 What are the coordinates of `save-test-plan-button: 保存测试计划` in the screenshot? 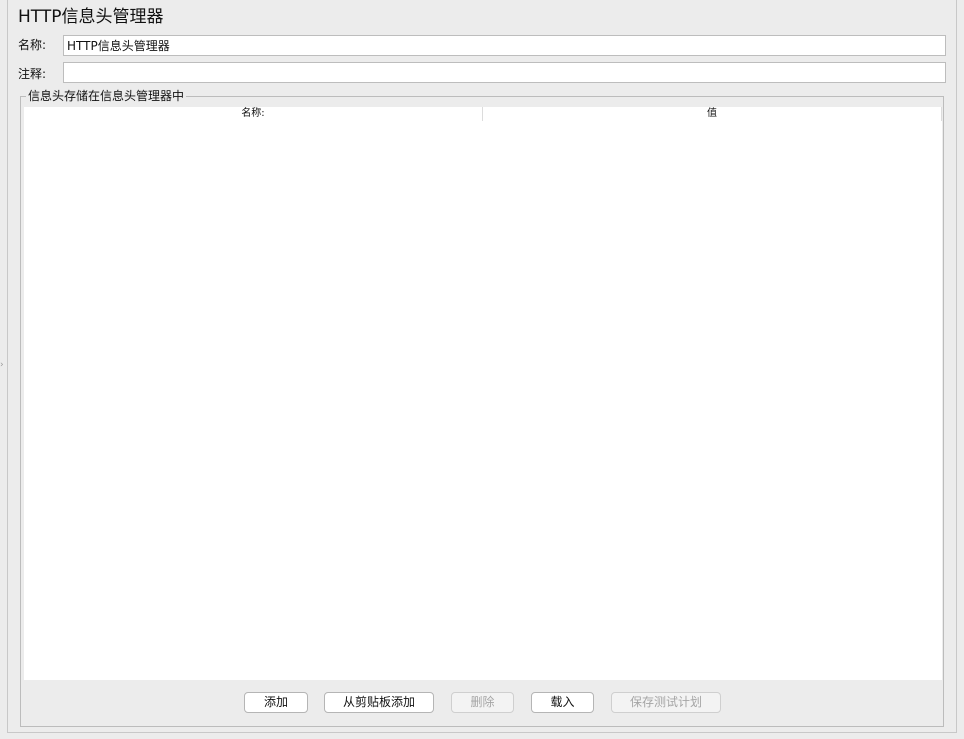 It's located at (666, 702).